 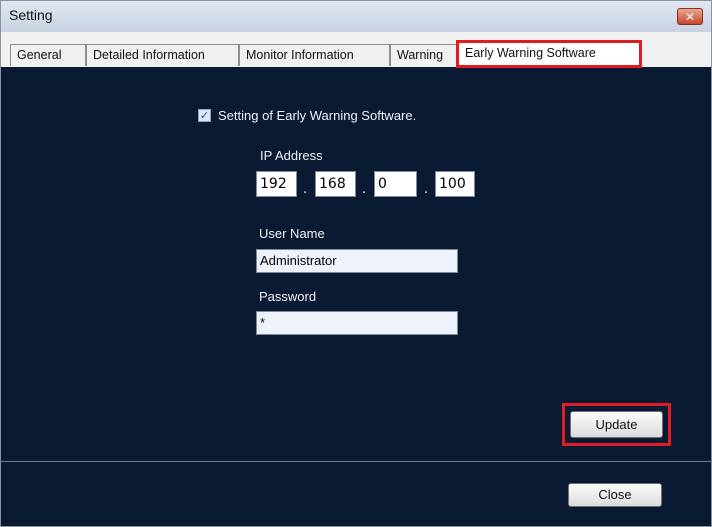 What do you see at coordinates (314, 55) in the screenshot?
I see `tab-monitor-information: Monitor Information` at bounding box center [314, 55].